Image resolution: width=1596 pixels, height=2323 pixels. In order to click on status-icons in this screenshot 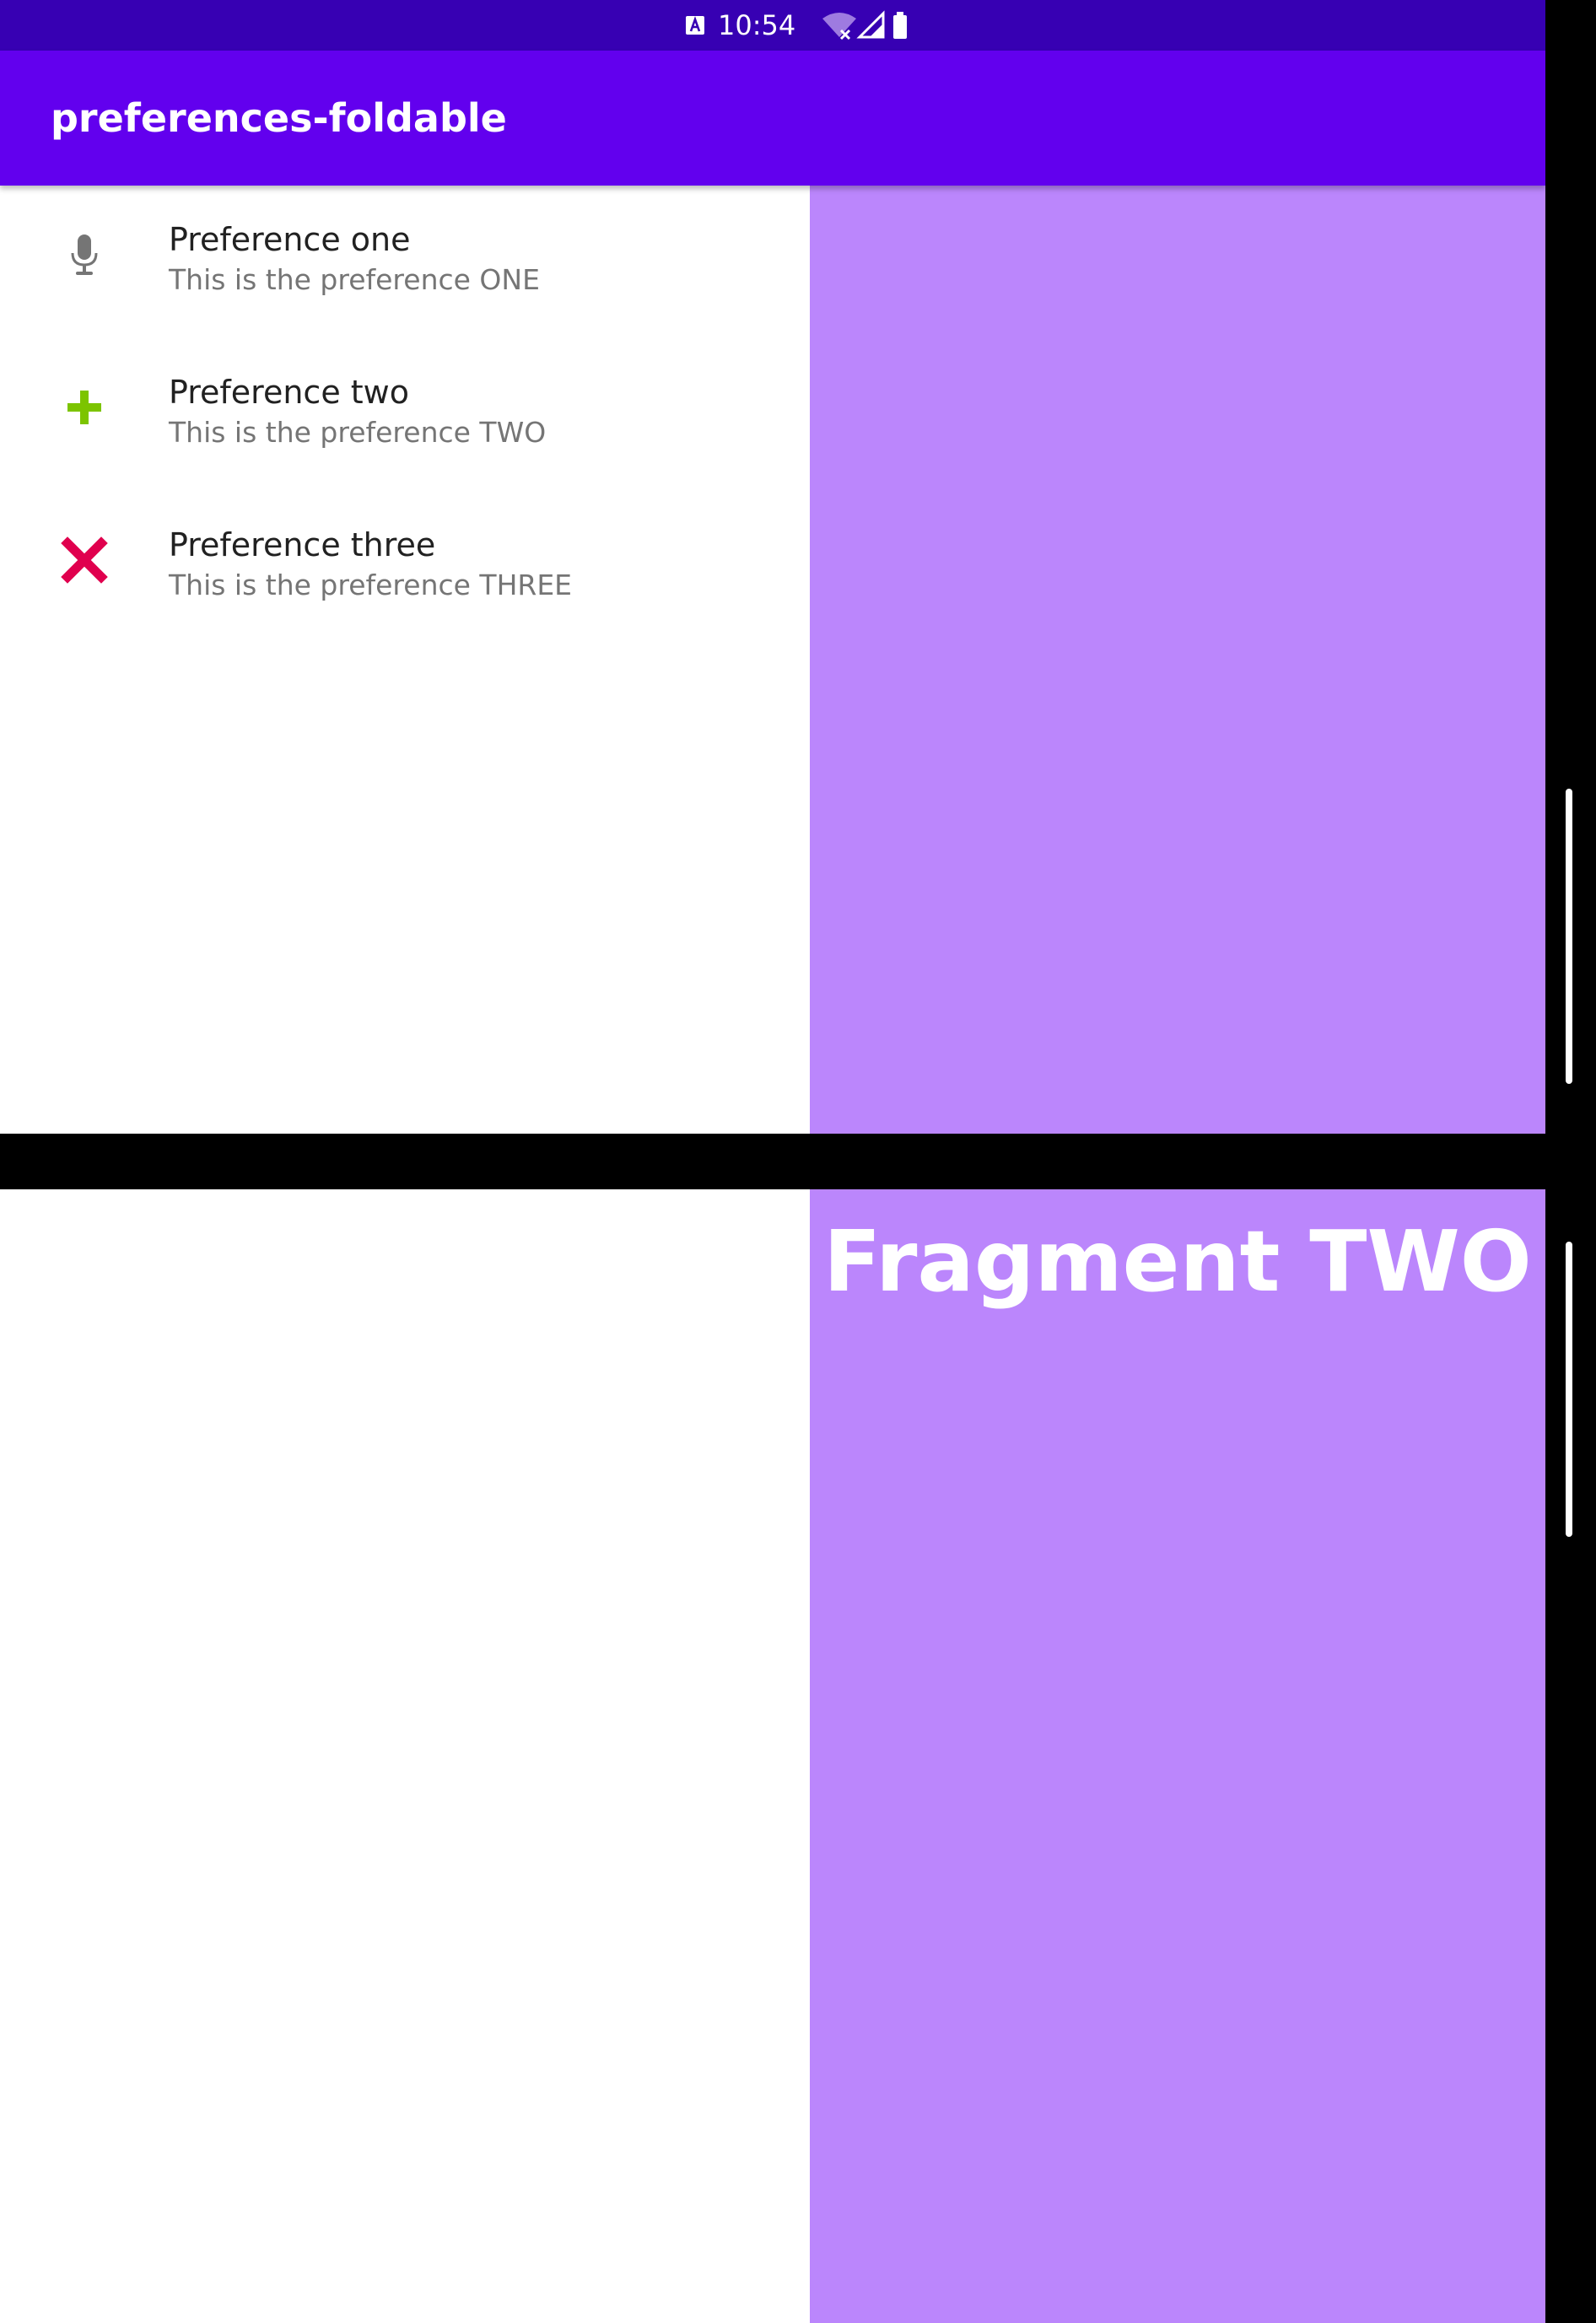, I will do `click(865, 25)`.